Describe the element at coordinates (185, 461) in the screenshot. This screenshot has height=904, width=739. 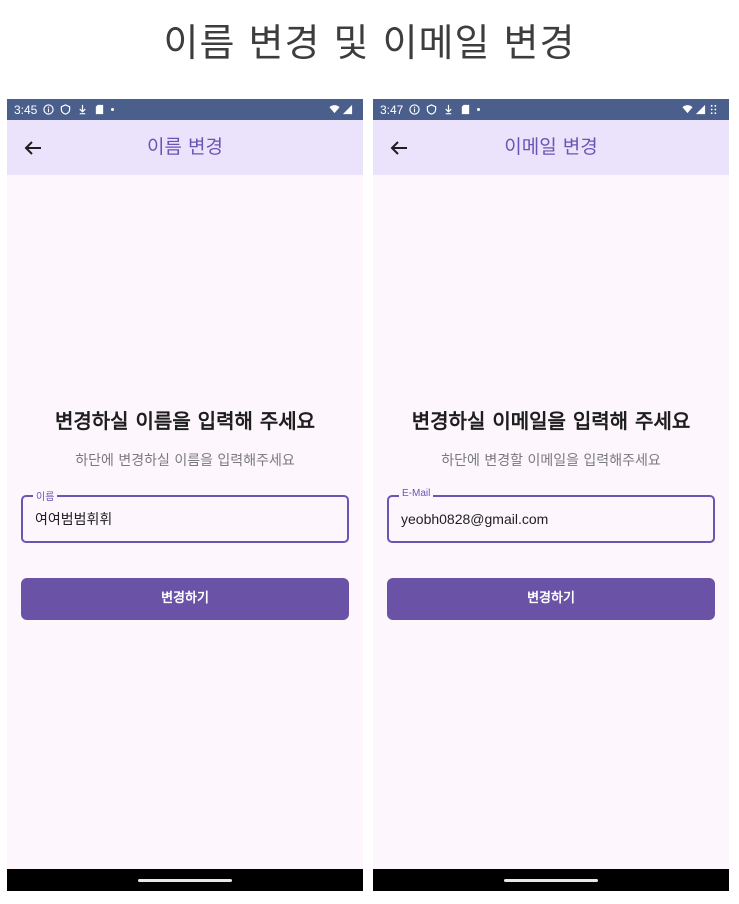
I see `instruction-subheading: 하단에 변경하실 이름을 입력해주세요` at that location.